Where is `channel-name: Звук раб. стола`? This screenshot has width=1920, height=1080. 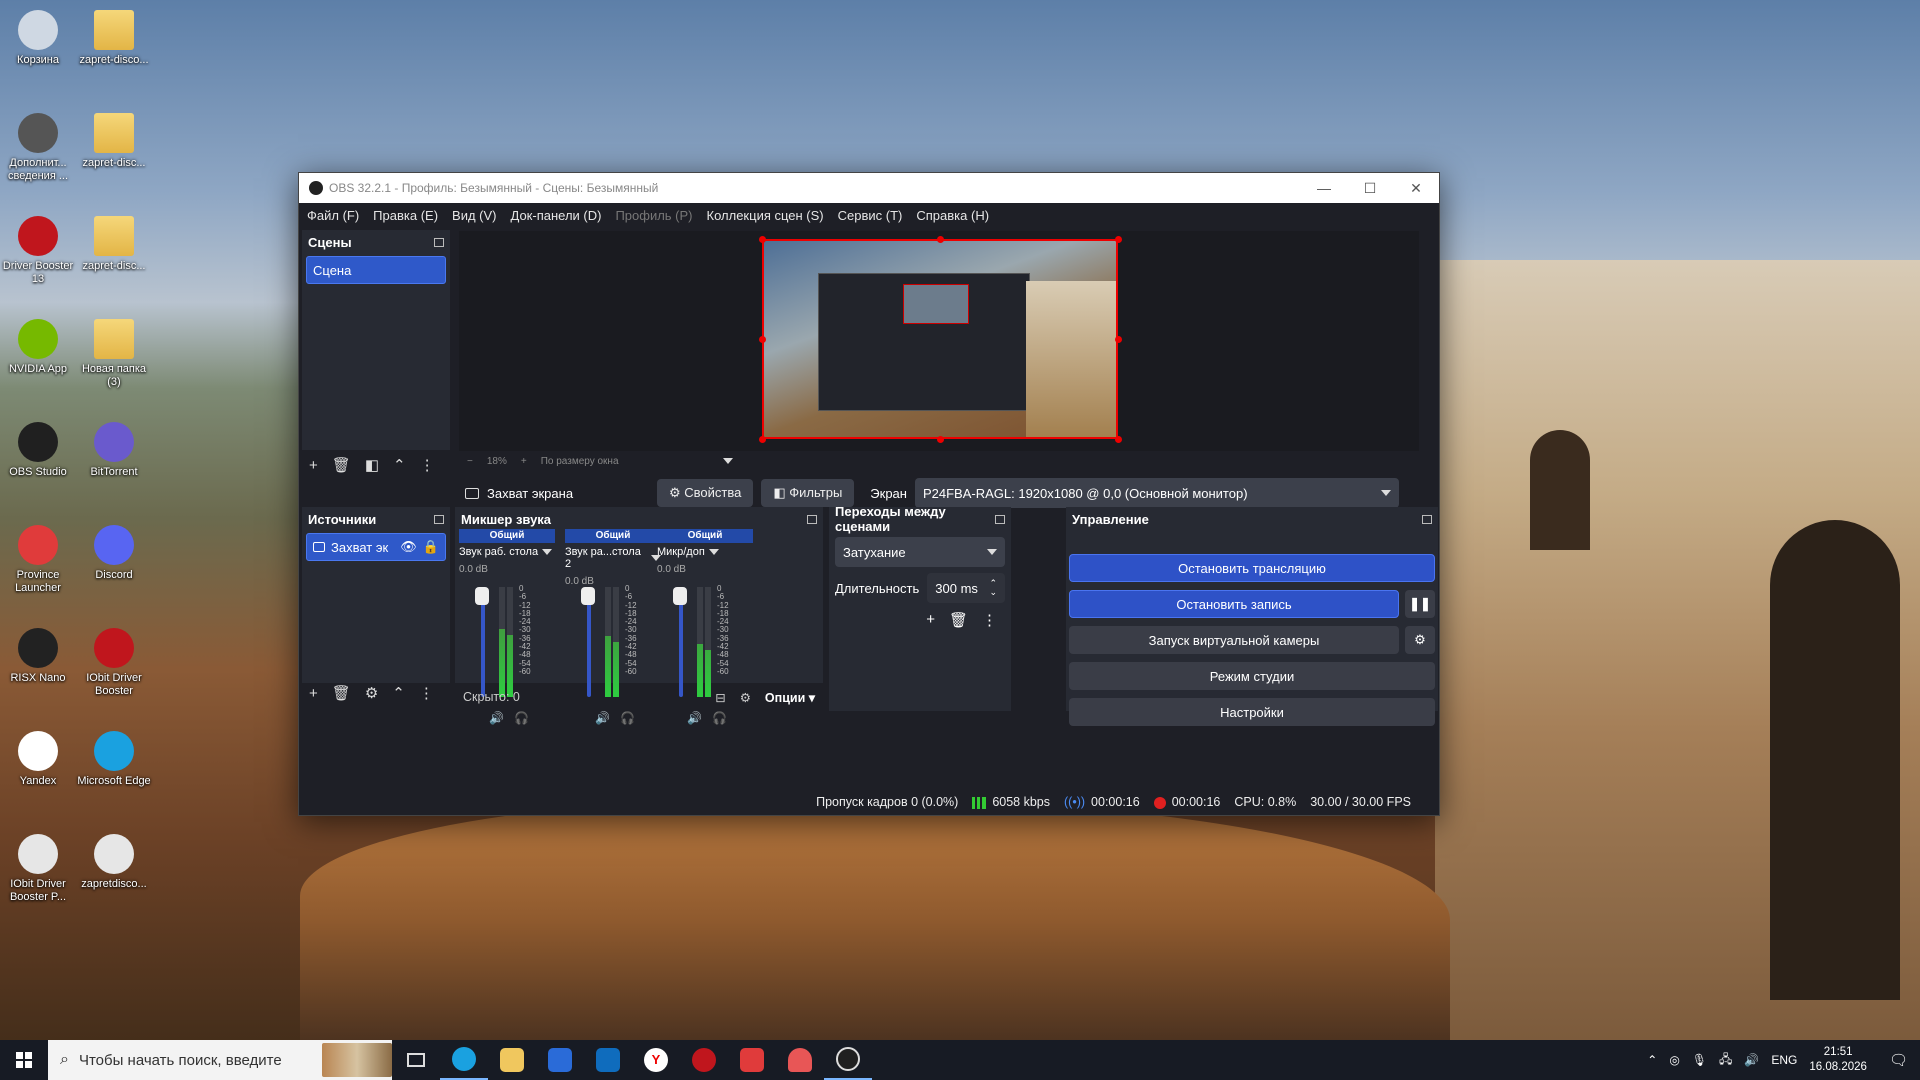
channel-name: Звук раб. стола is located at coordinates (507, 552).